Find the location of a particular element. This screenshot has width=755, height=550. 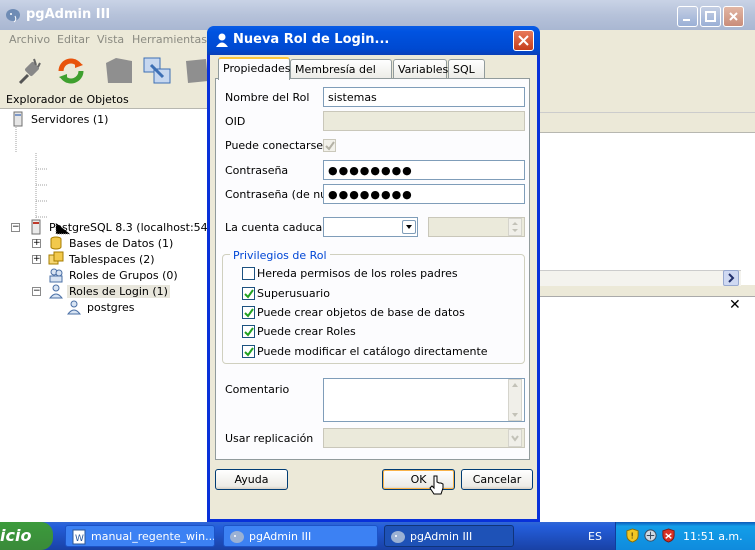

tree-item-servidores: Servidores (1) is located at coordinates (60, 119).